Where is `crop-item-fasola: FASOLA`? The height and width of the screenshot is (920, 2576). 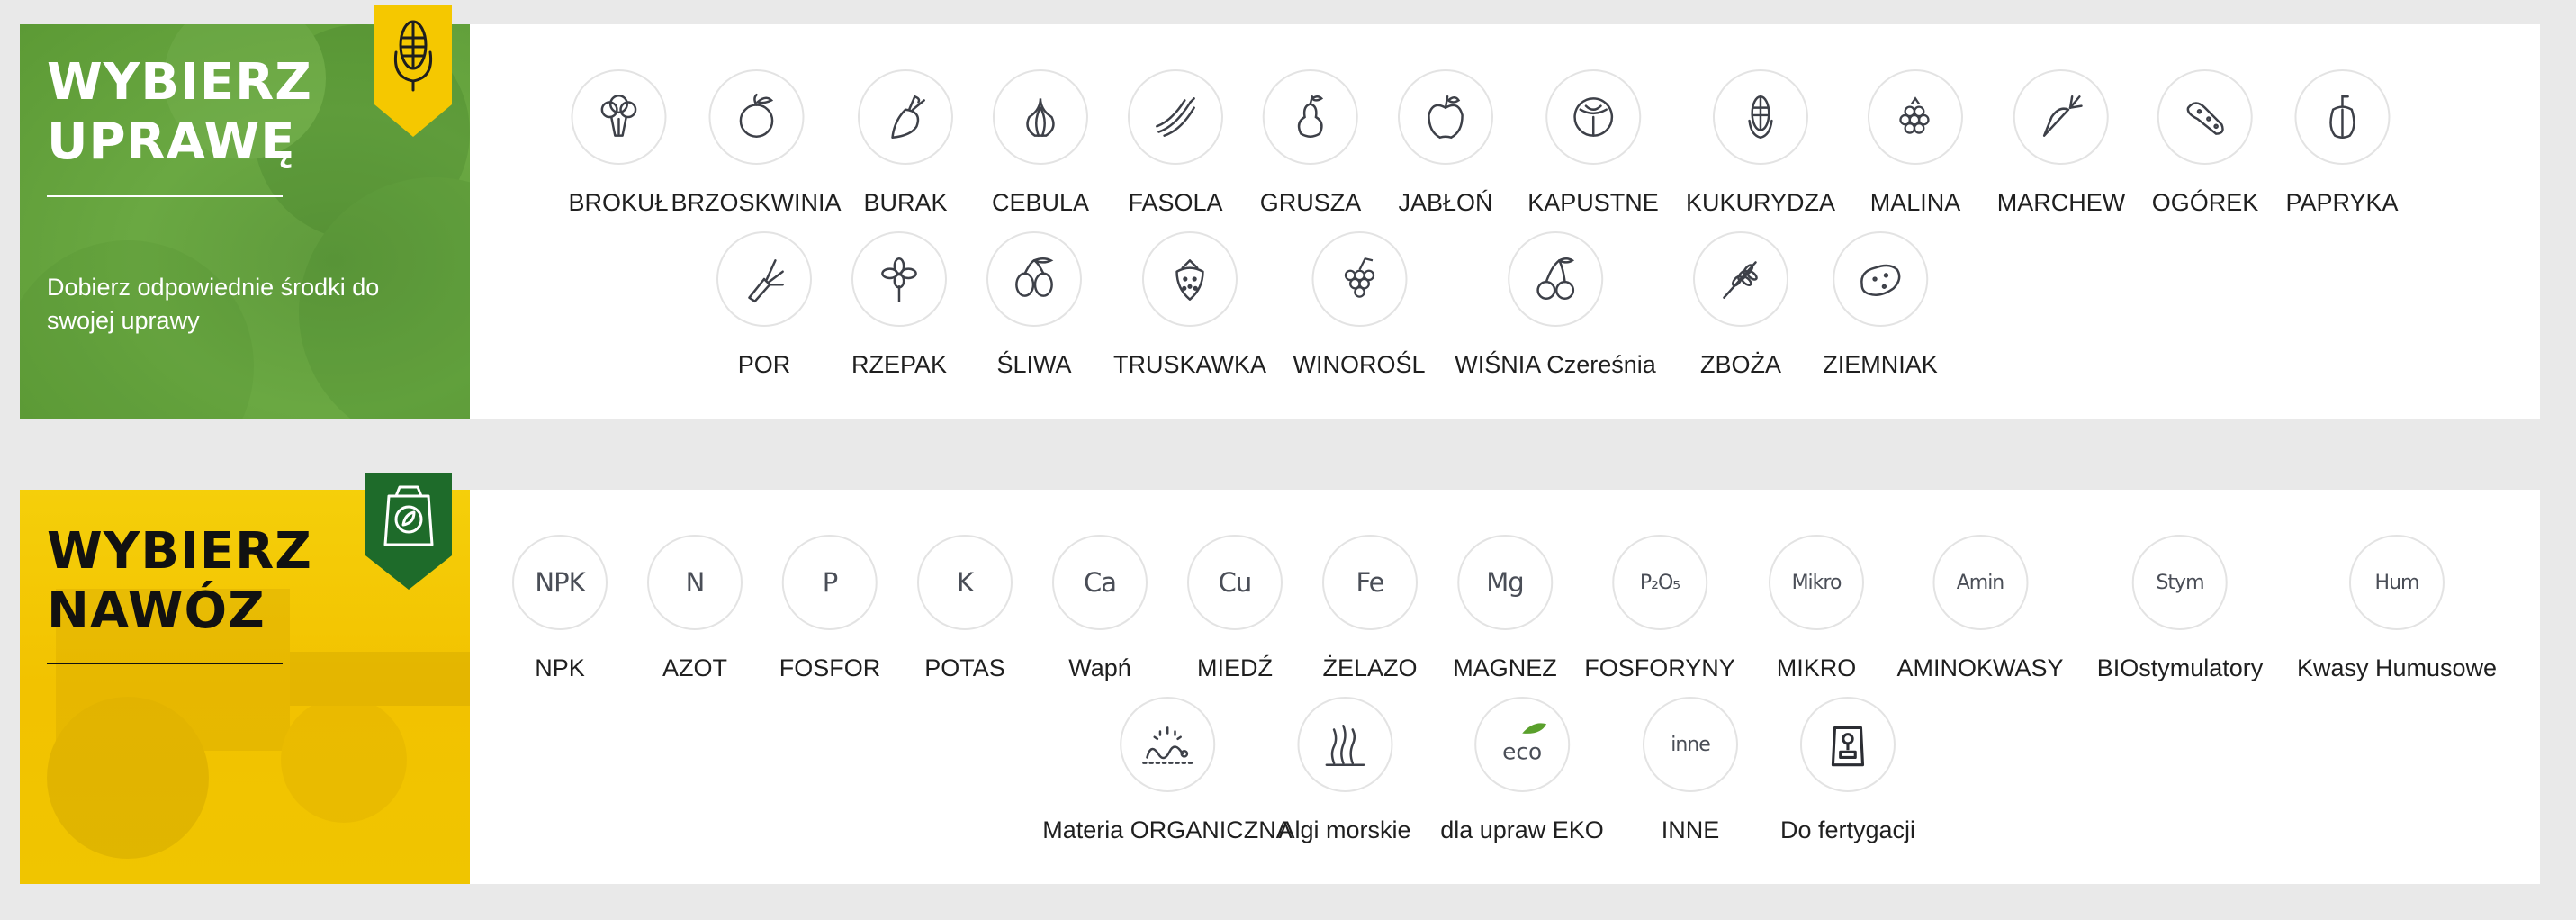
crop-item-fasola: FASOLA is located at coordinates (1175, 143).